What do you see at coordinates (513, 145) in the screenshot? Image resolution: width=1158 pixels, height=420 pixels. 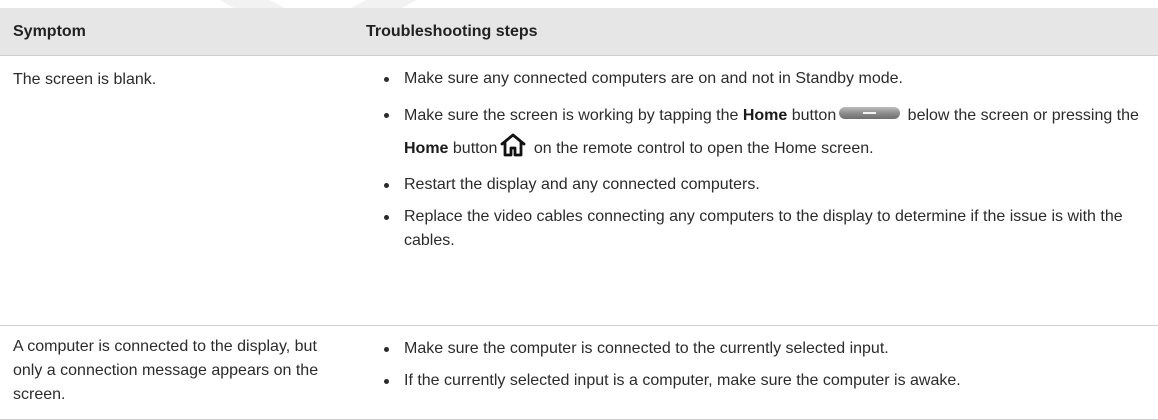 I see `house-outline-icon` at bounding box center [513, 145].